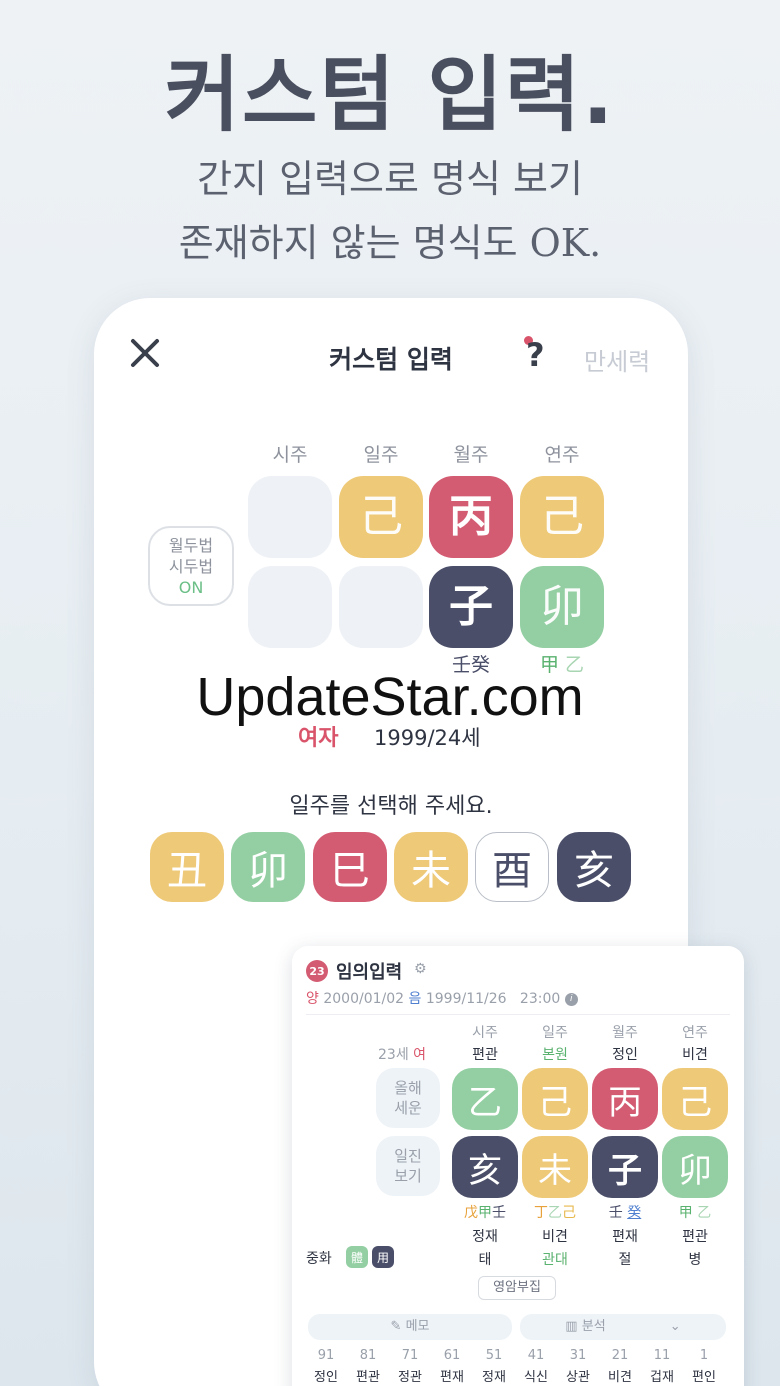 The width and height of the screenshot is (780, 1386). I want to click on luck-cycle-age: 51, so click(494, 1355).